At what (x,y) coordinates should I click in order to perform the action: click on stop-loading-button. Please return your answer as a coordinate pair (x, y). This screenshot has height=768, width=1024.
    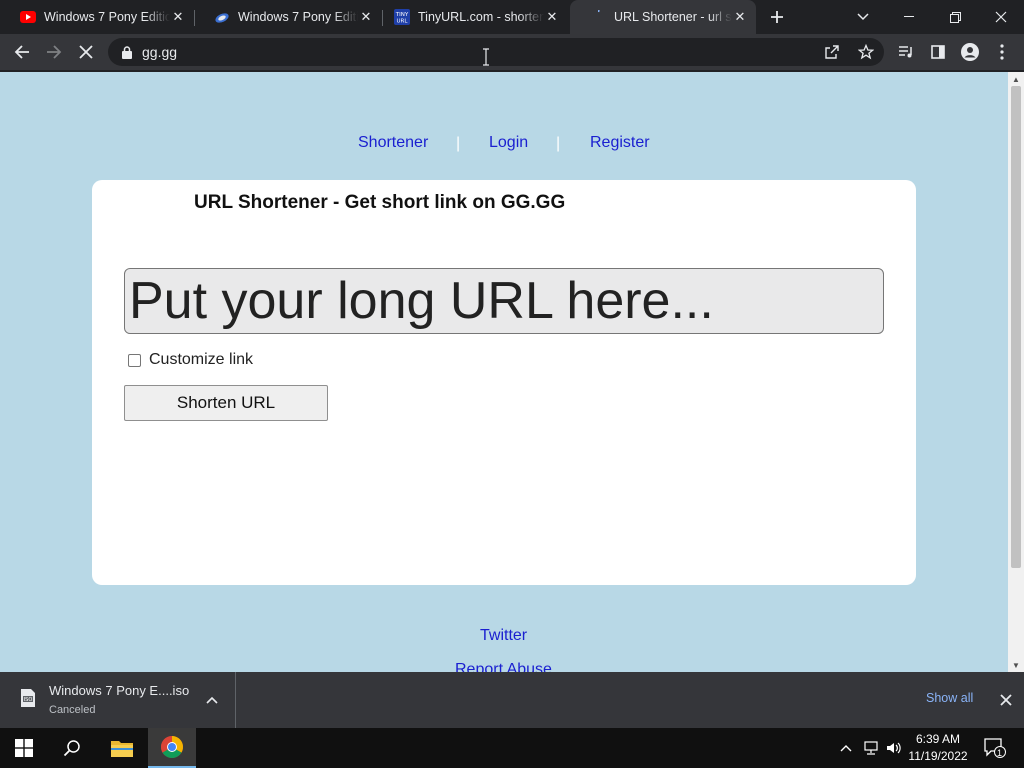
    Looking at the image, I should click on (86, 52).